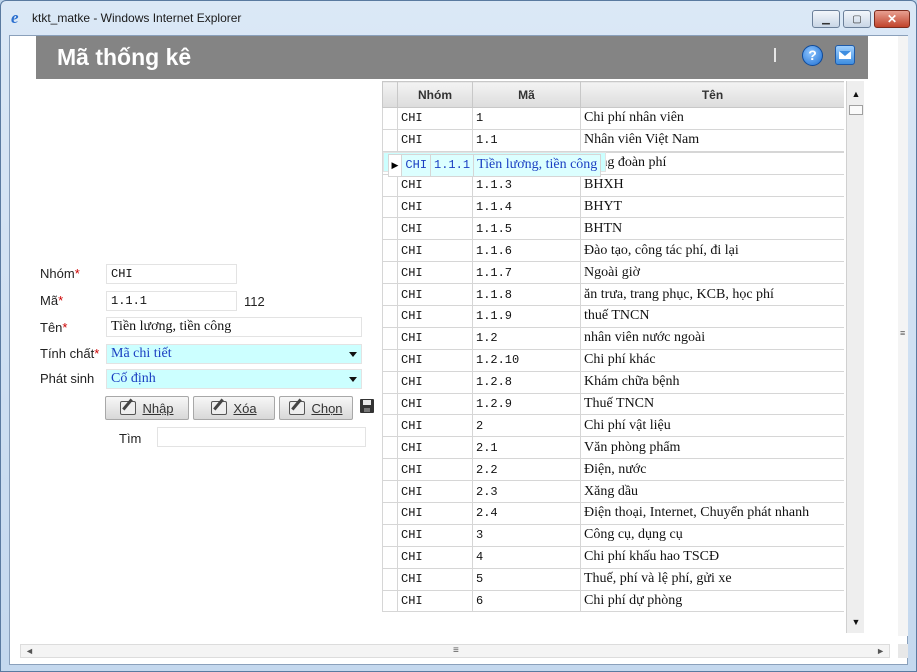 This screenshot has height=672, width=917. I want to click on table-row: CHI 1.1.6 Đào tạo, công tác phí, đi lại, so click(613, 251).